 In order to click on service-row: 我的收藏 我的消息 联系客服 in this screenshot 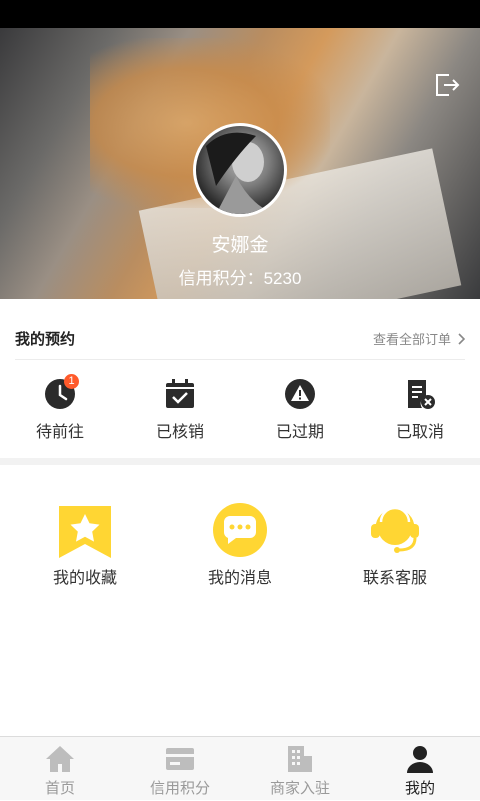, I will do `click(240, 546)`.